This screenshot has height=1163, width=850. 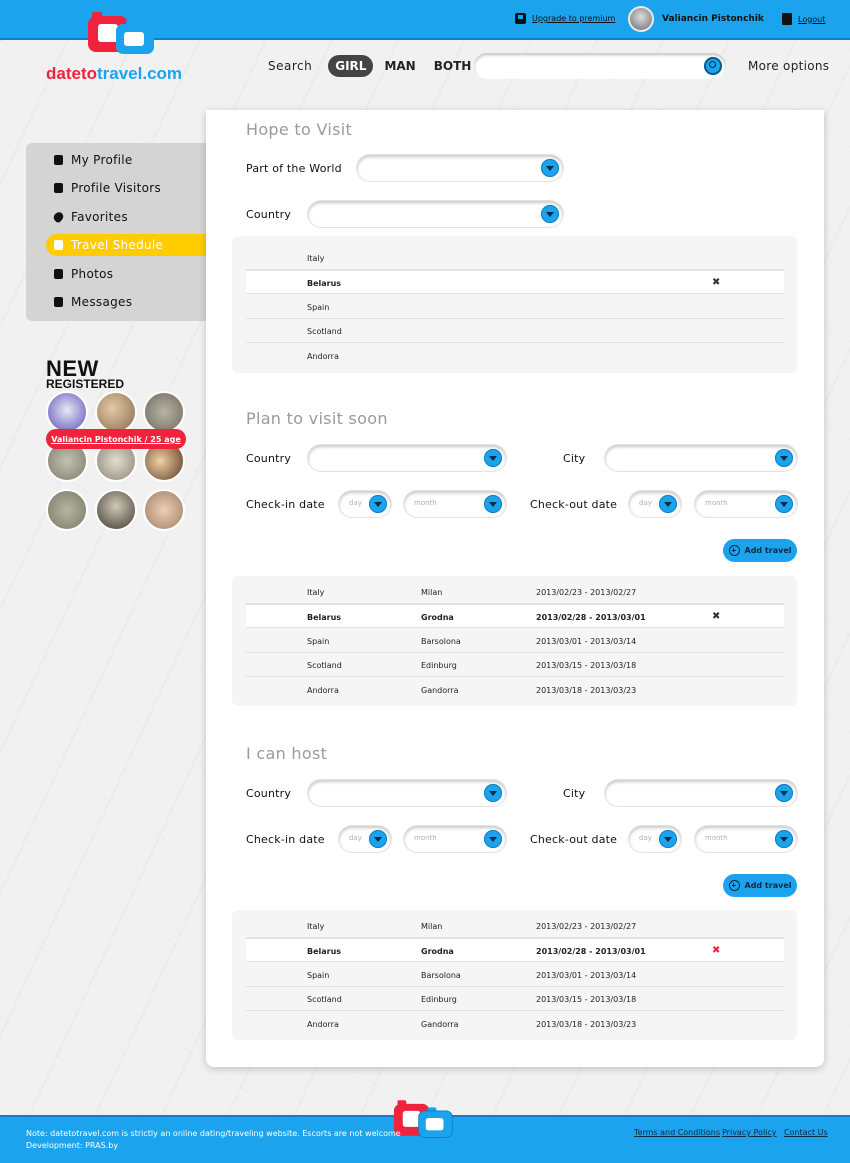 I want to click on host-city-select, so click(x=701, y=793).